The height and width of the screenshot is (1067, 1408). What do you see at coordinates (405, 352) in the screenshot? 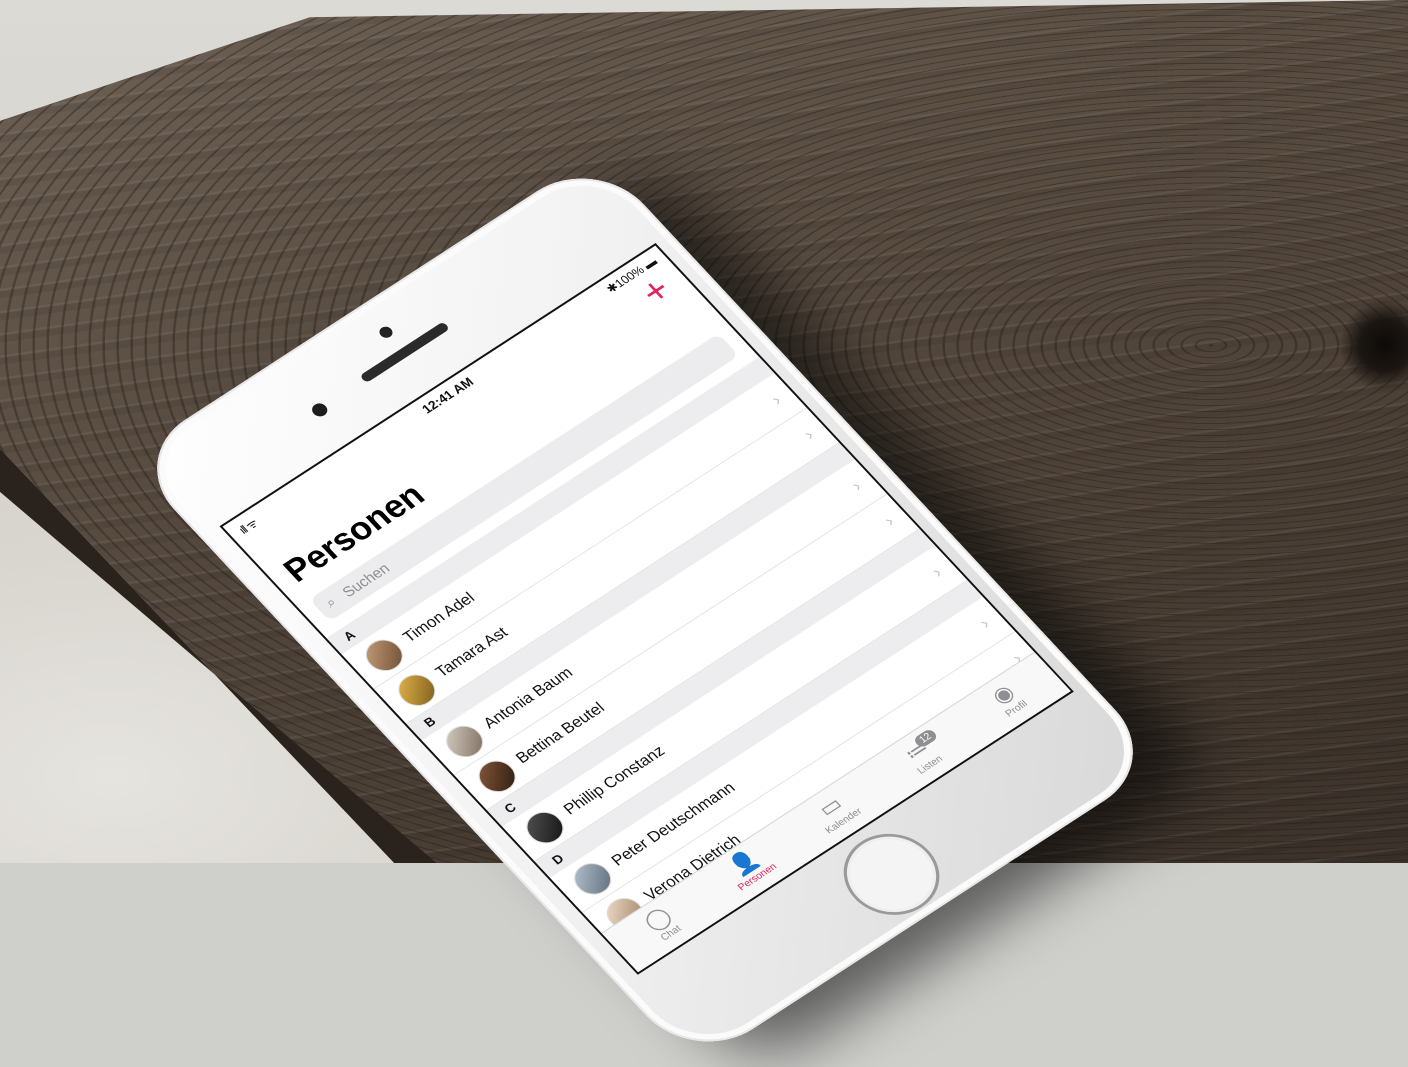
I see `earpiece-speaker` at bounding box center [405, 352].